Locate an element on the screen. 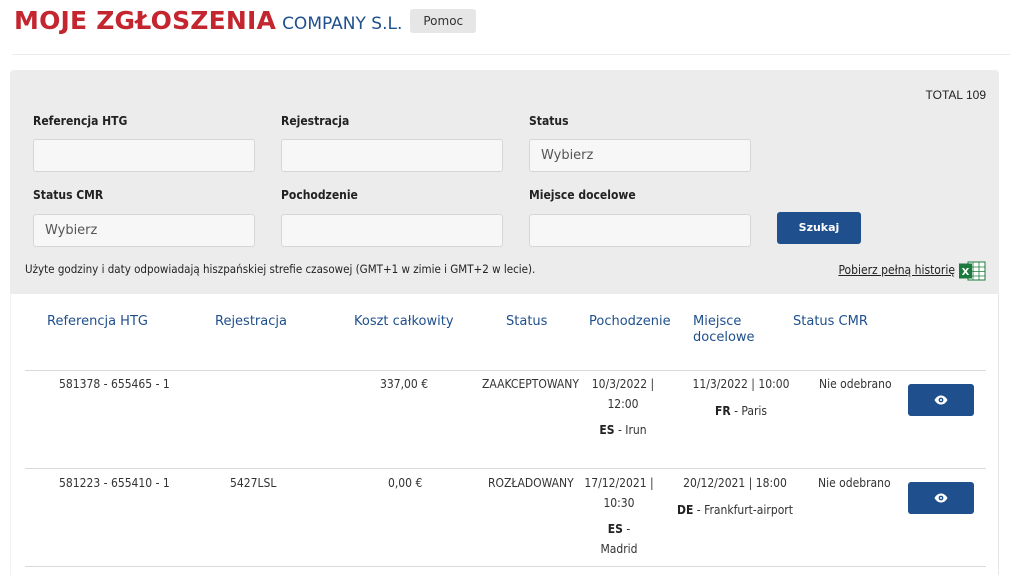 This screenshot has height=575, width=1024. column-header-status: Status is located at coordinates (526, 322).